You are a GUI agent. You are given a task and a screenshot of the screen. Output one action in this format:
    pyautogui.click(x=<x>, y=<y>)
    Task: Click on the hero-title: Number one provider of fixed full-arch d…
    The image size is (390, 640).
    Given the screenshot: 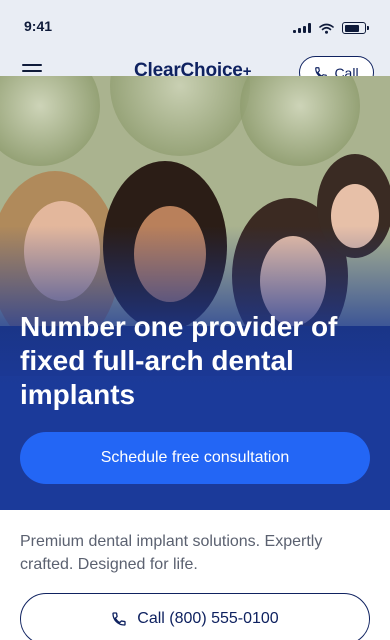 What is the action you would take?
    pyautogui.click(x=179, y=360)
    